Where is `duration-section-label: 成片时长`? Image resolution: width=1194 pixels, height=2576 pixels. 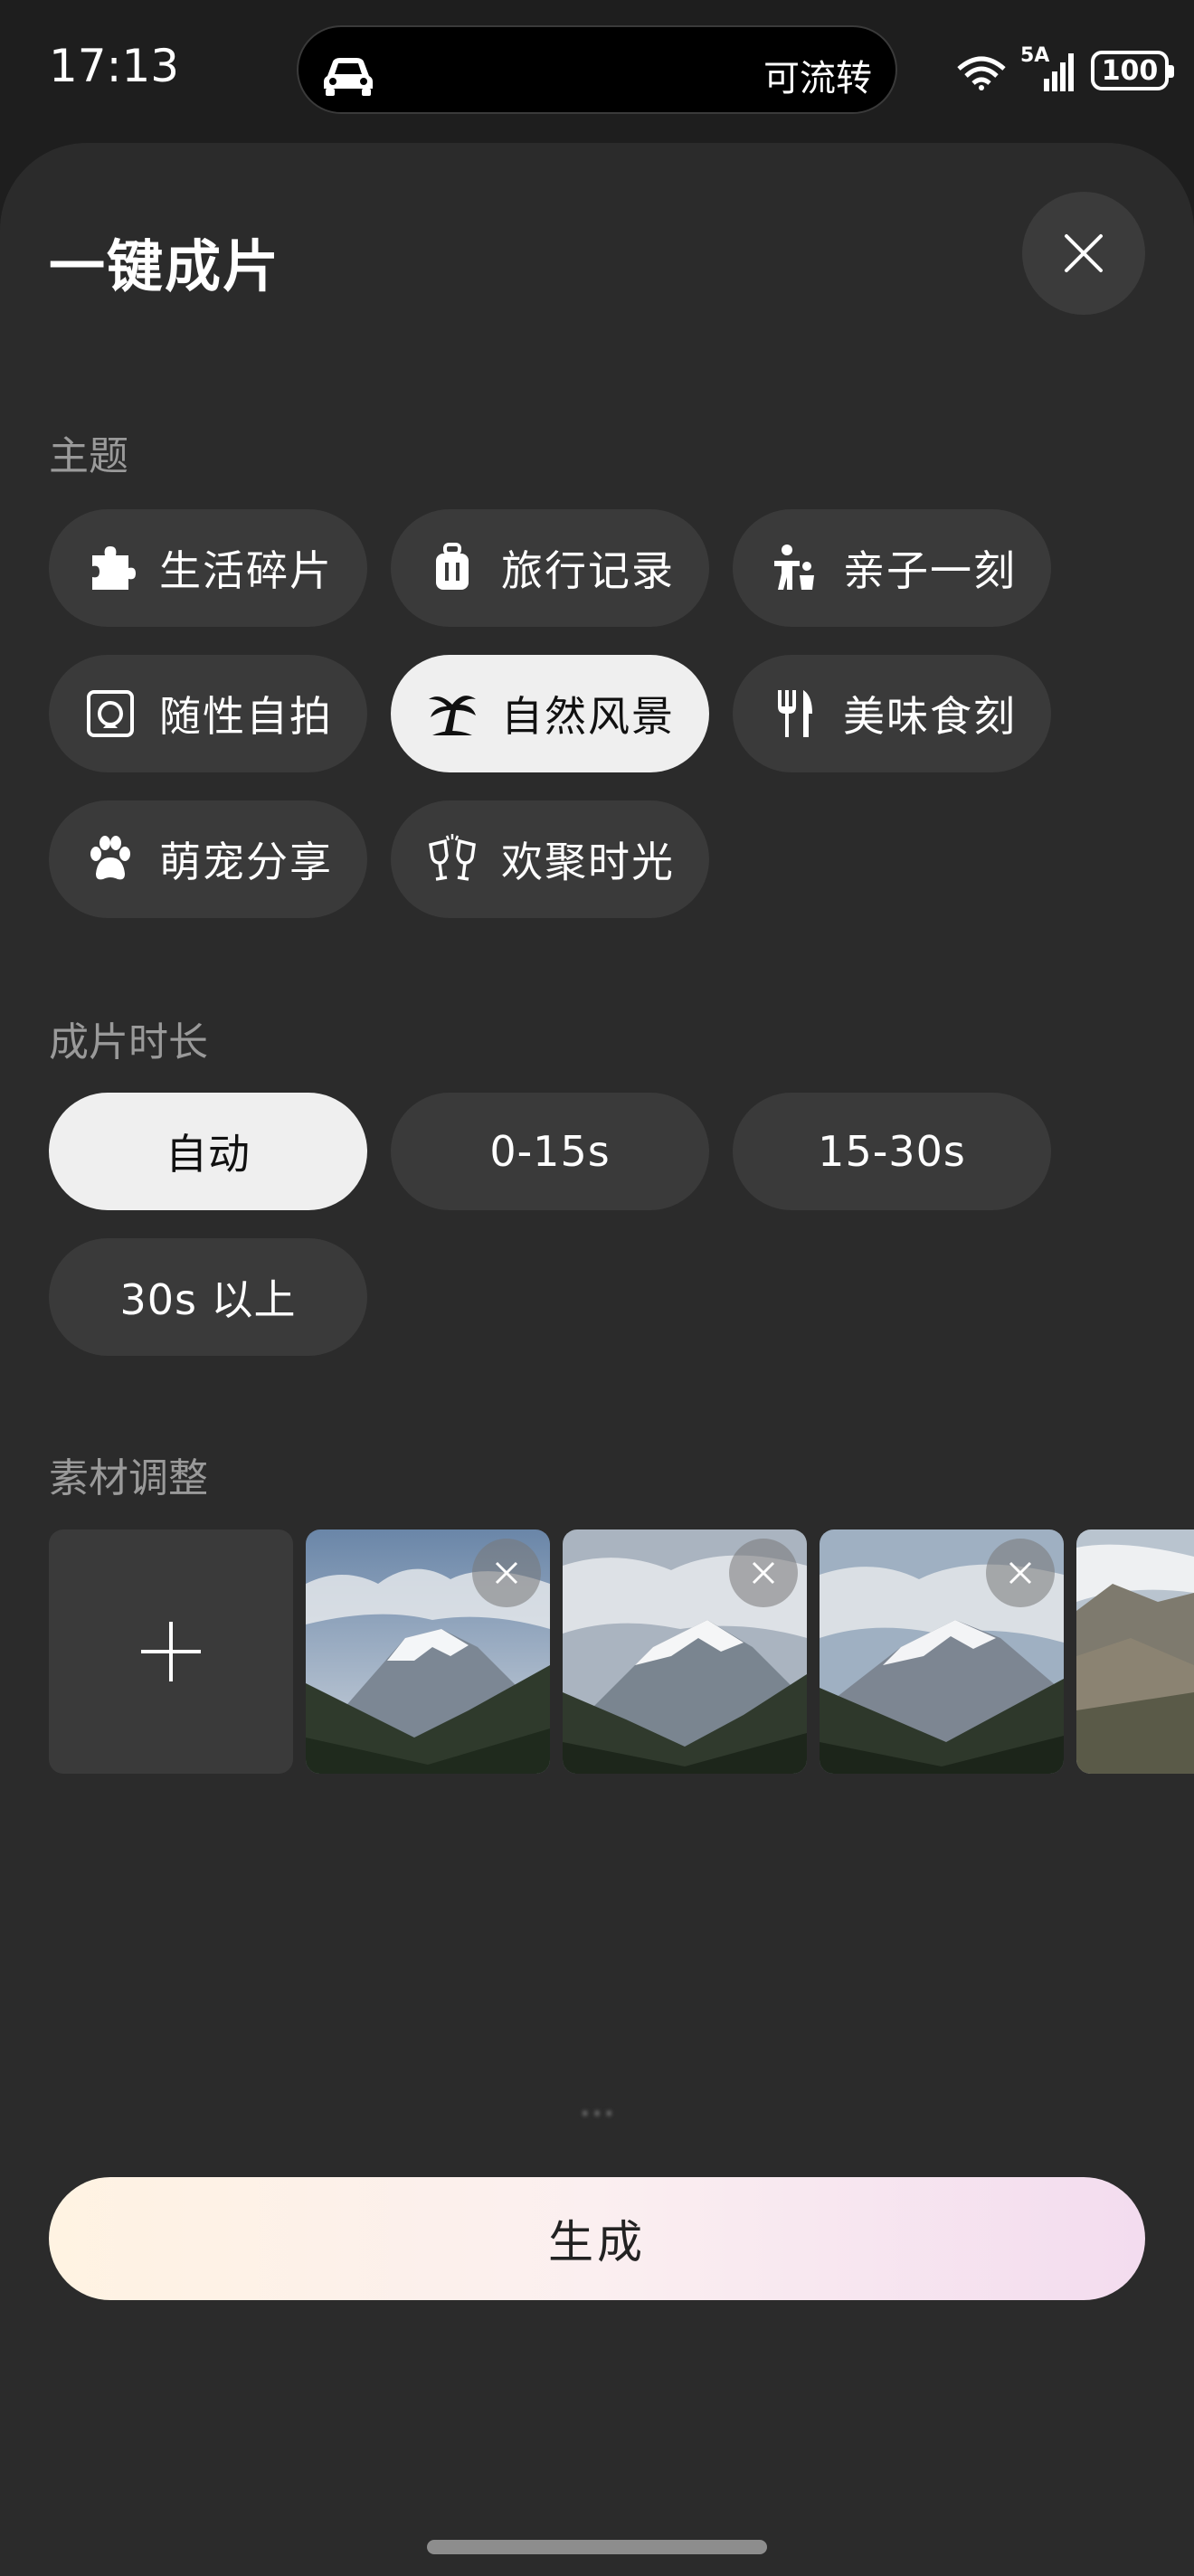 duration-section-label: 成片时长 is located at coordinates (128, 1042).